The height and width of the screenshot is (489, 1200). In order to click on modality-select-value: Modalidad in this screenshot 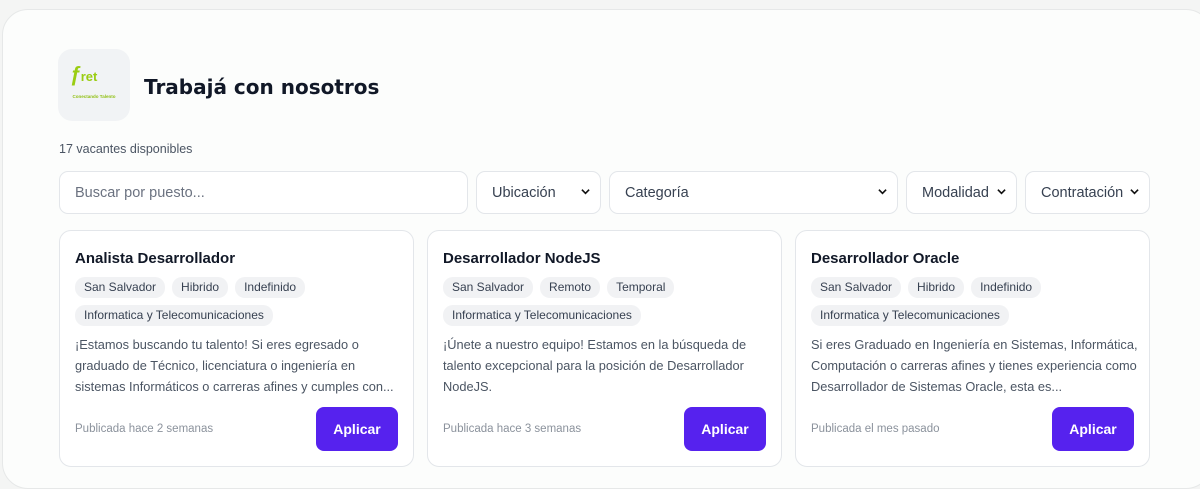, I will do `click(955, 192)`.